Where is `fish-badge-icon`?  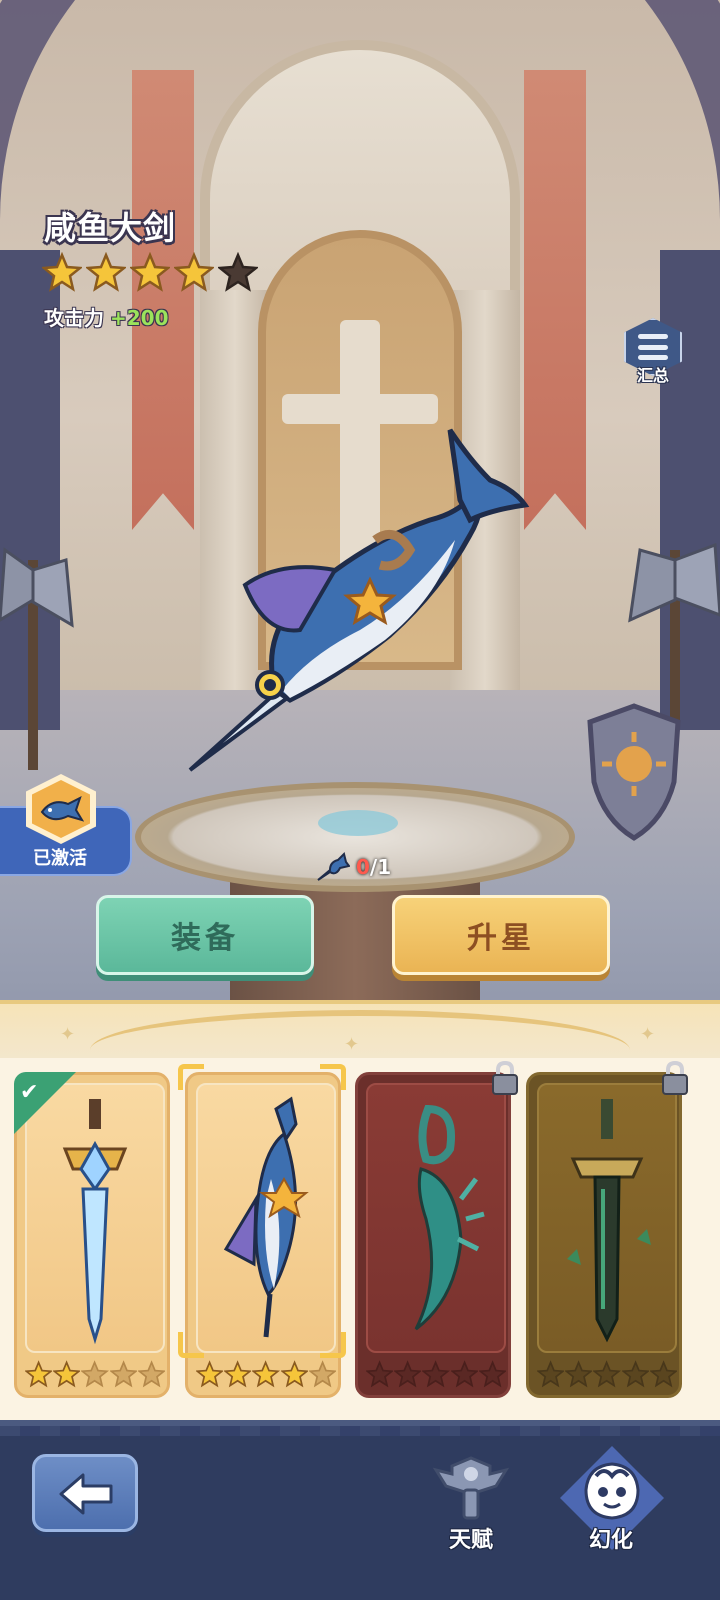 fish-badge-icon is located at coordinates (62, 809).